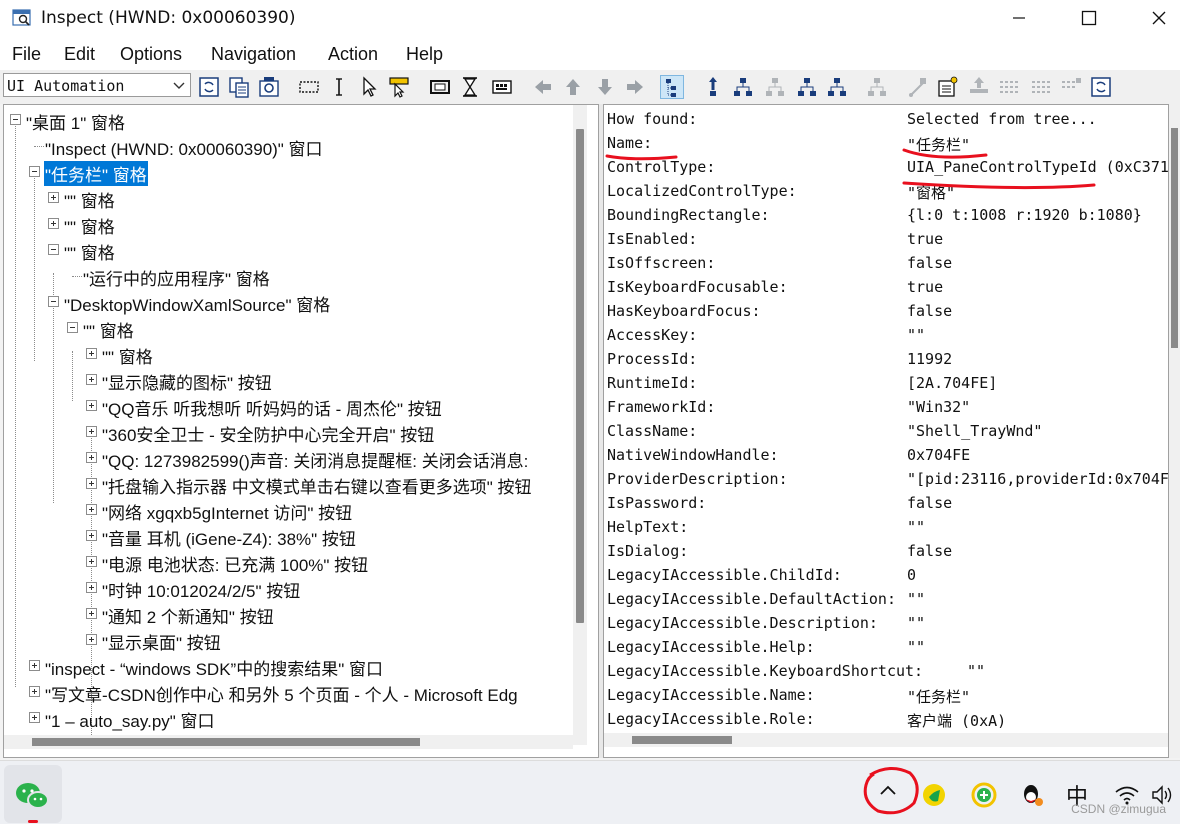  Describe the element at coordinates (287, 588) in the screenshot. I see `tree-item: "时钟 10:012024/2/5" 按钮` at that location.